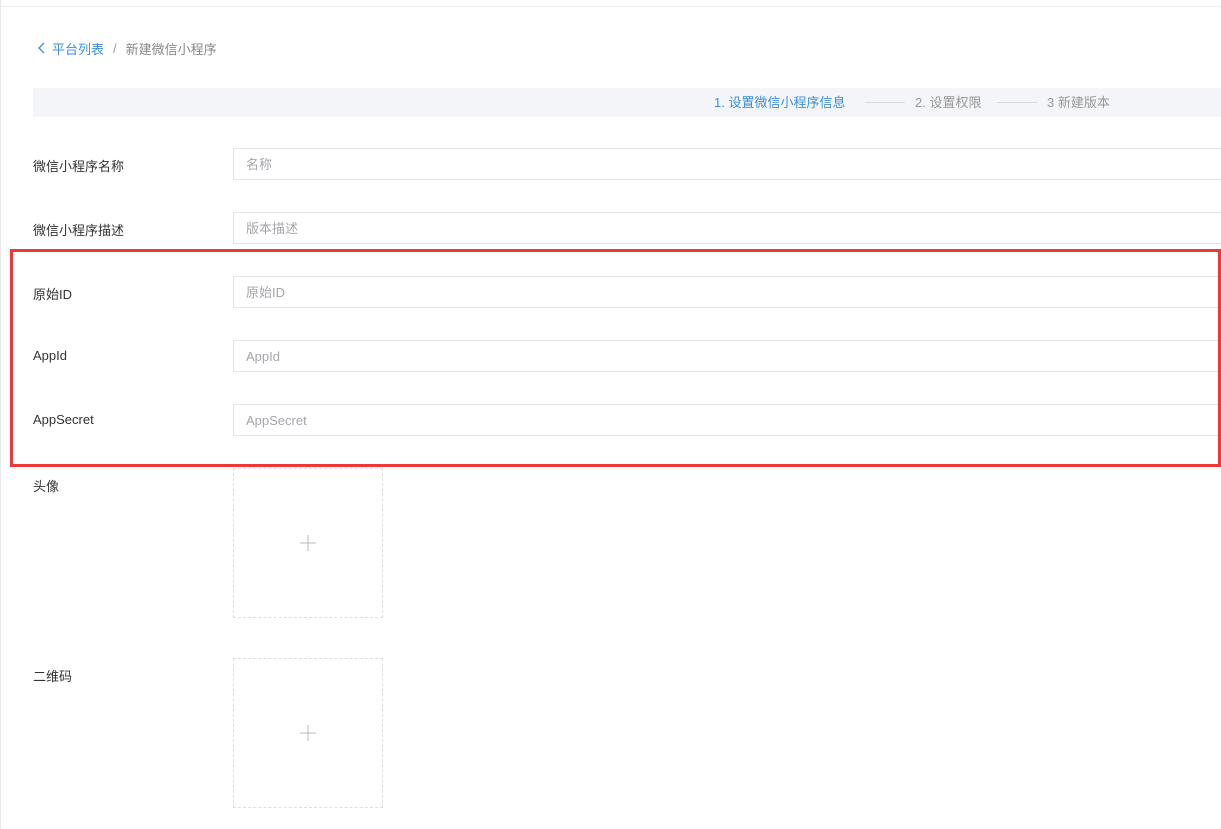  What do you see at coordinates (727, 356) in the screenshot?
I see `app-id-input` at bounding box center [727, 356].